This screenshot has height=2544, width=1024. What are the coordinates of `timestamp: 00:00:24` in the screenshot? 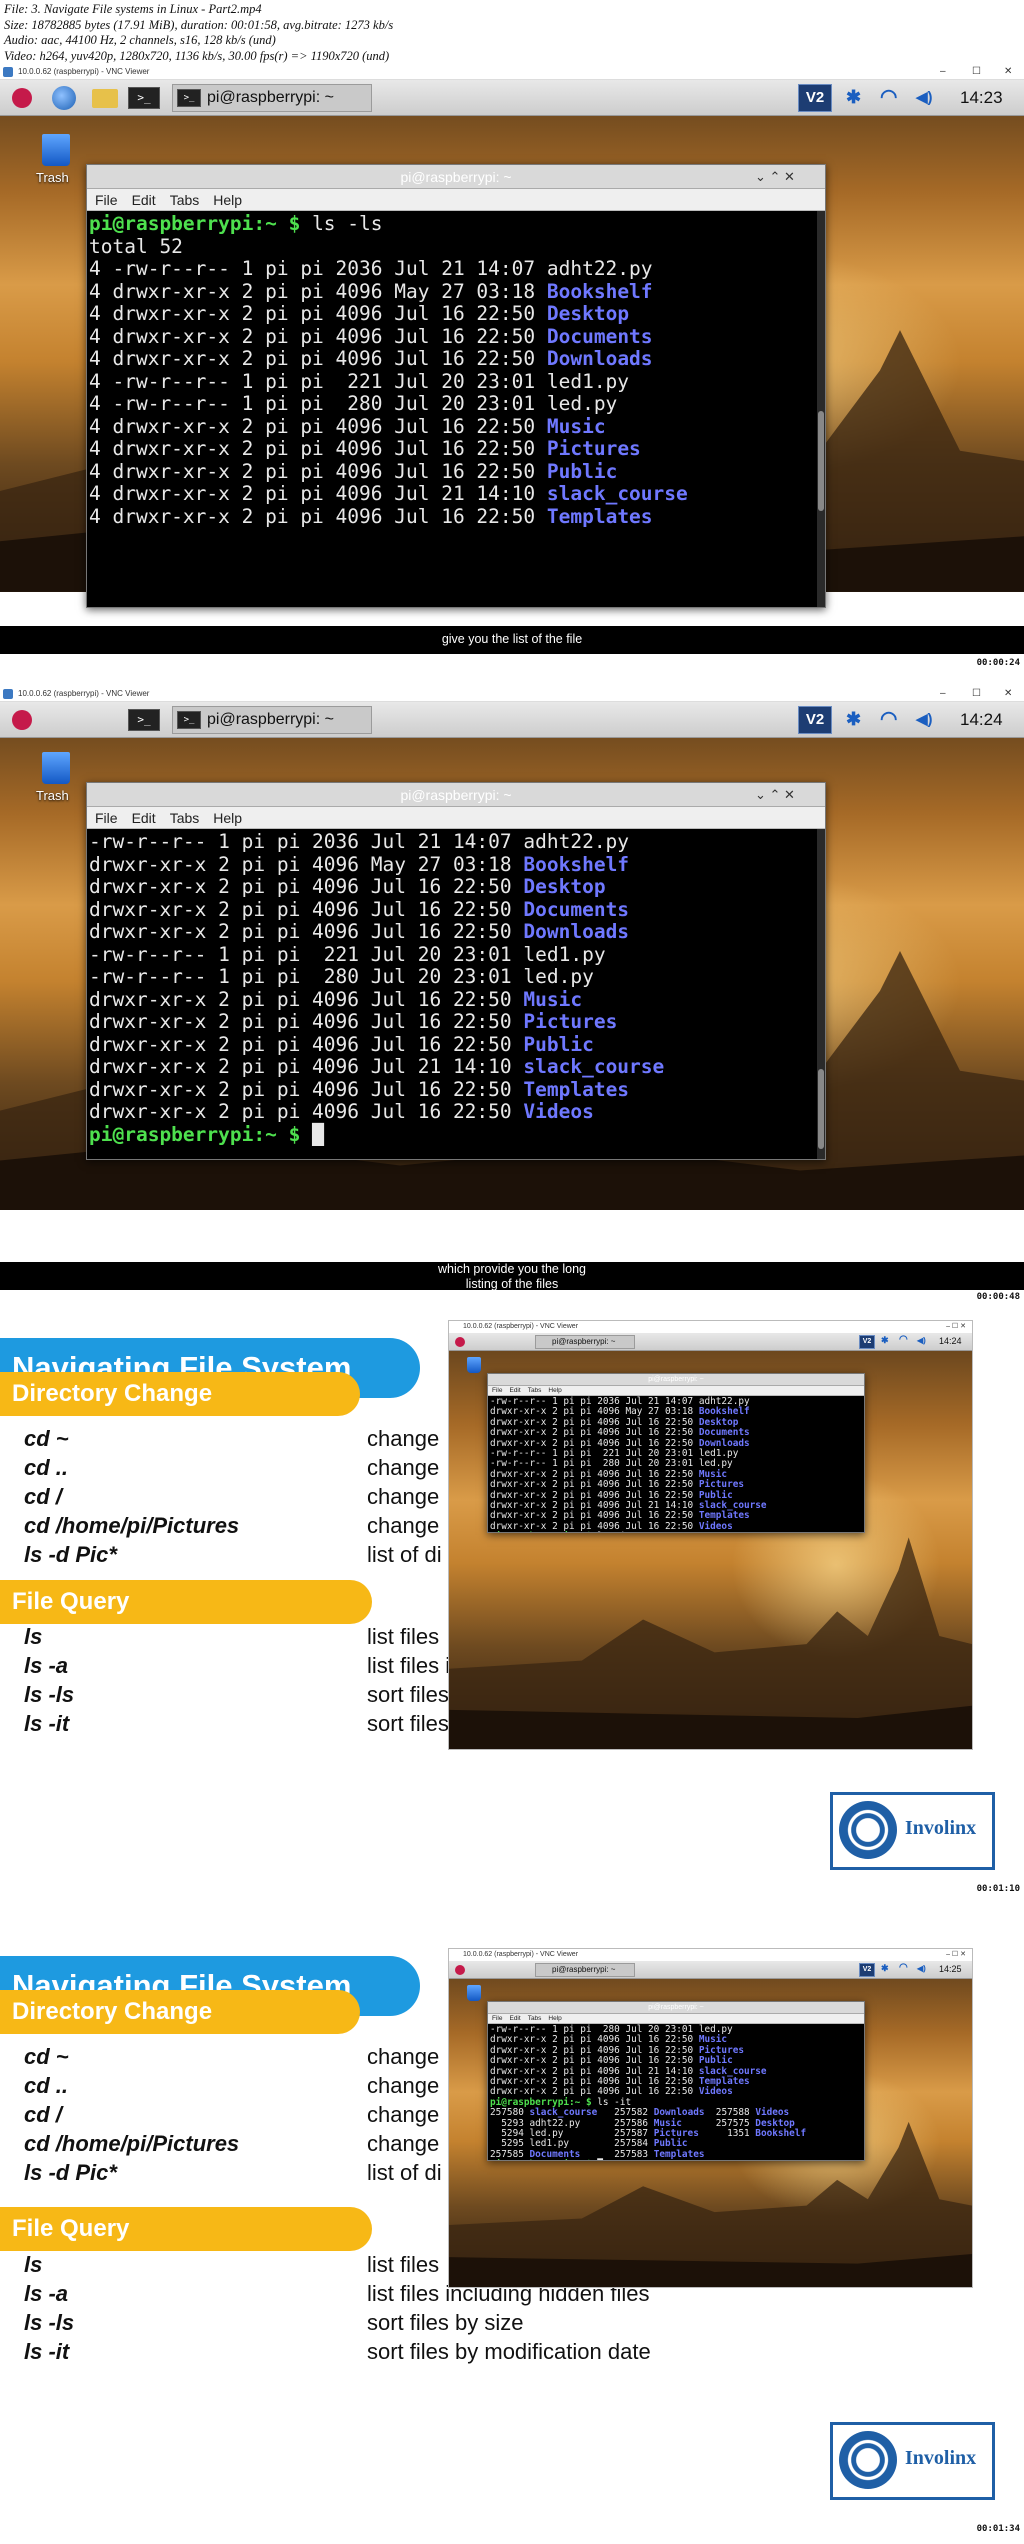 It's located at (998, 663).